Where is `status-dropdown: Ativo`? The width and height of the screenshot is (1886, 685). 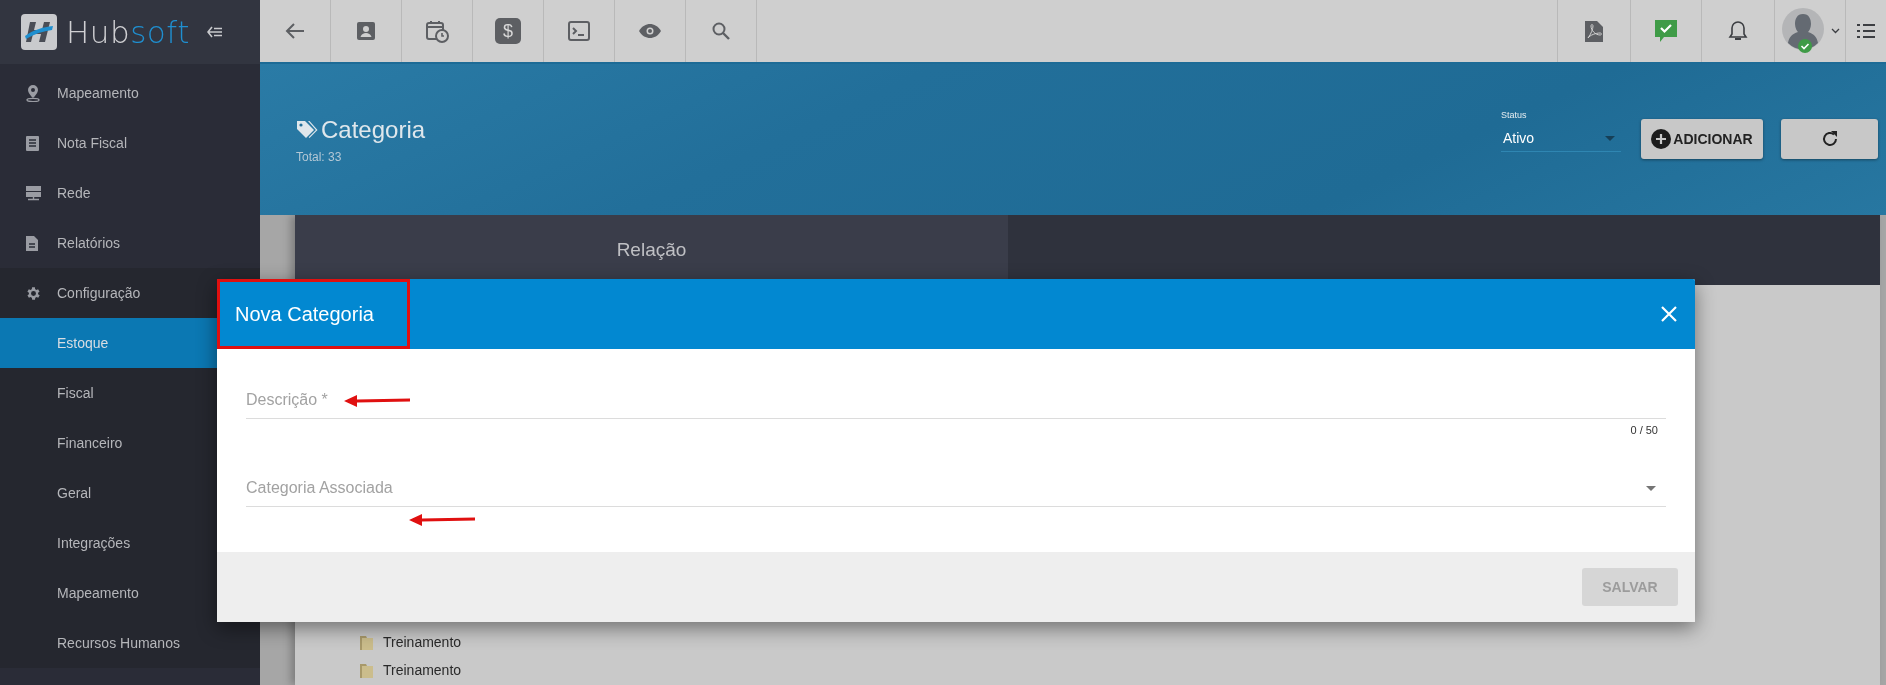 status-dropdown: Ativo is located at coordinates (1561, 138).